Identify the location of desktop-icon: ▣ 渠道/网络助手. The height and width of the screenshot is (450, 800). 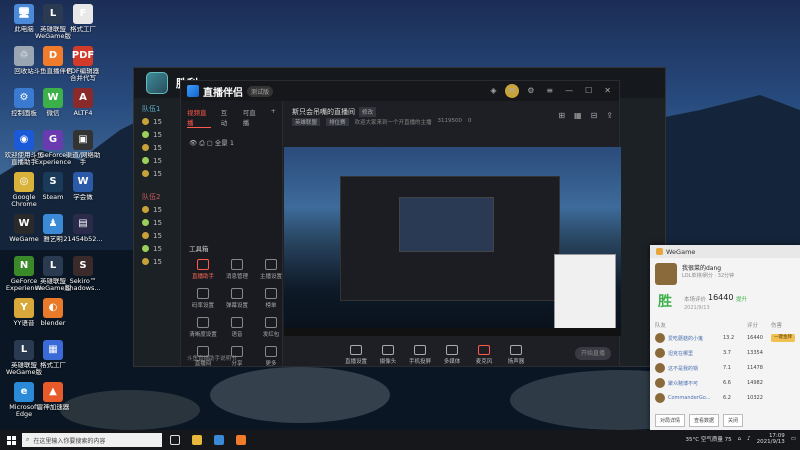
(83, 149).